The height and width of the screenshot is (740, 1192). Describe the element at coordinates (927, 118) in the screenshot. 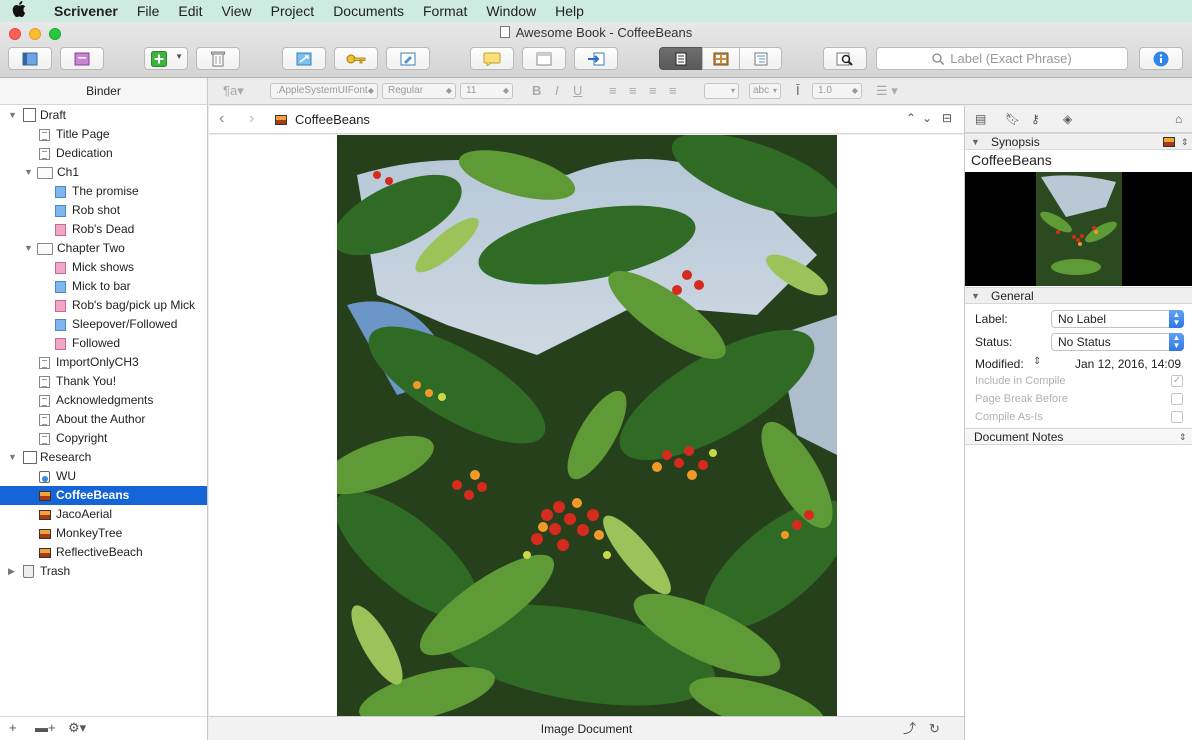

I see `next-document-icon: ⌄` at that location.